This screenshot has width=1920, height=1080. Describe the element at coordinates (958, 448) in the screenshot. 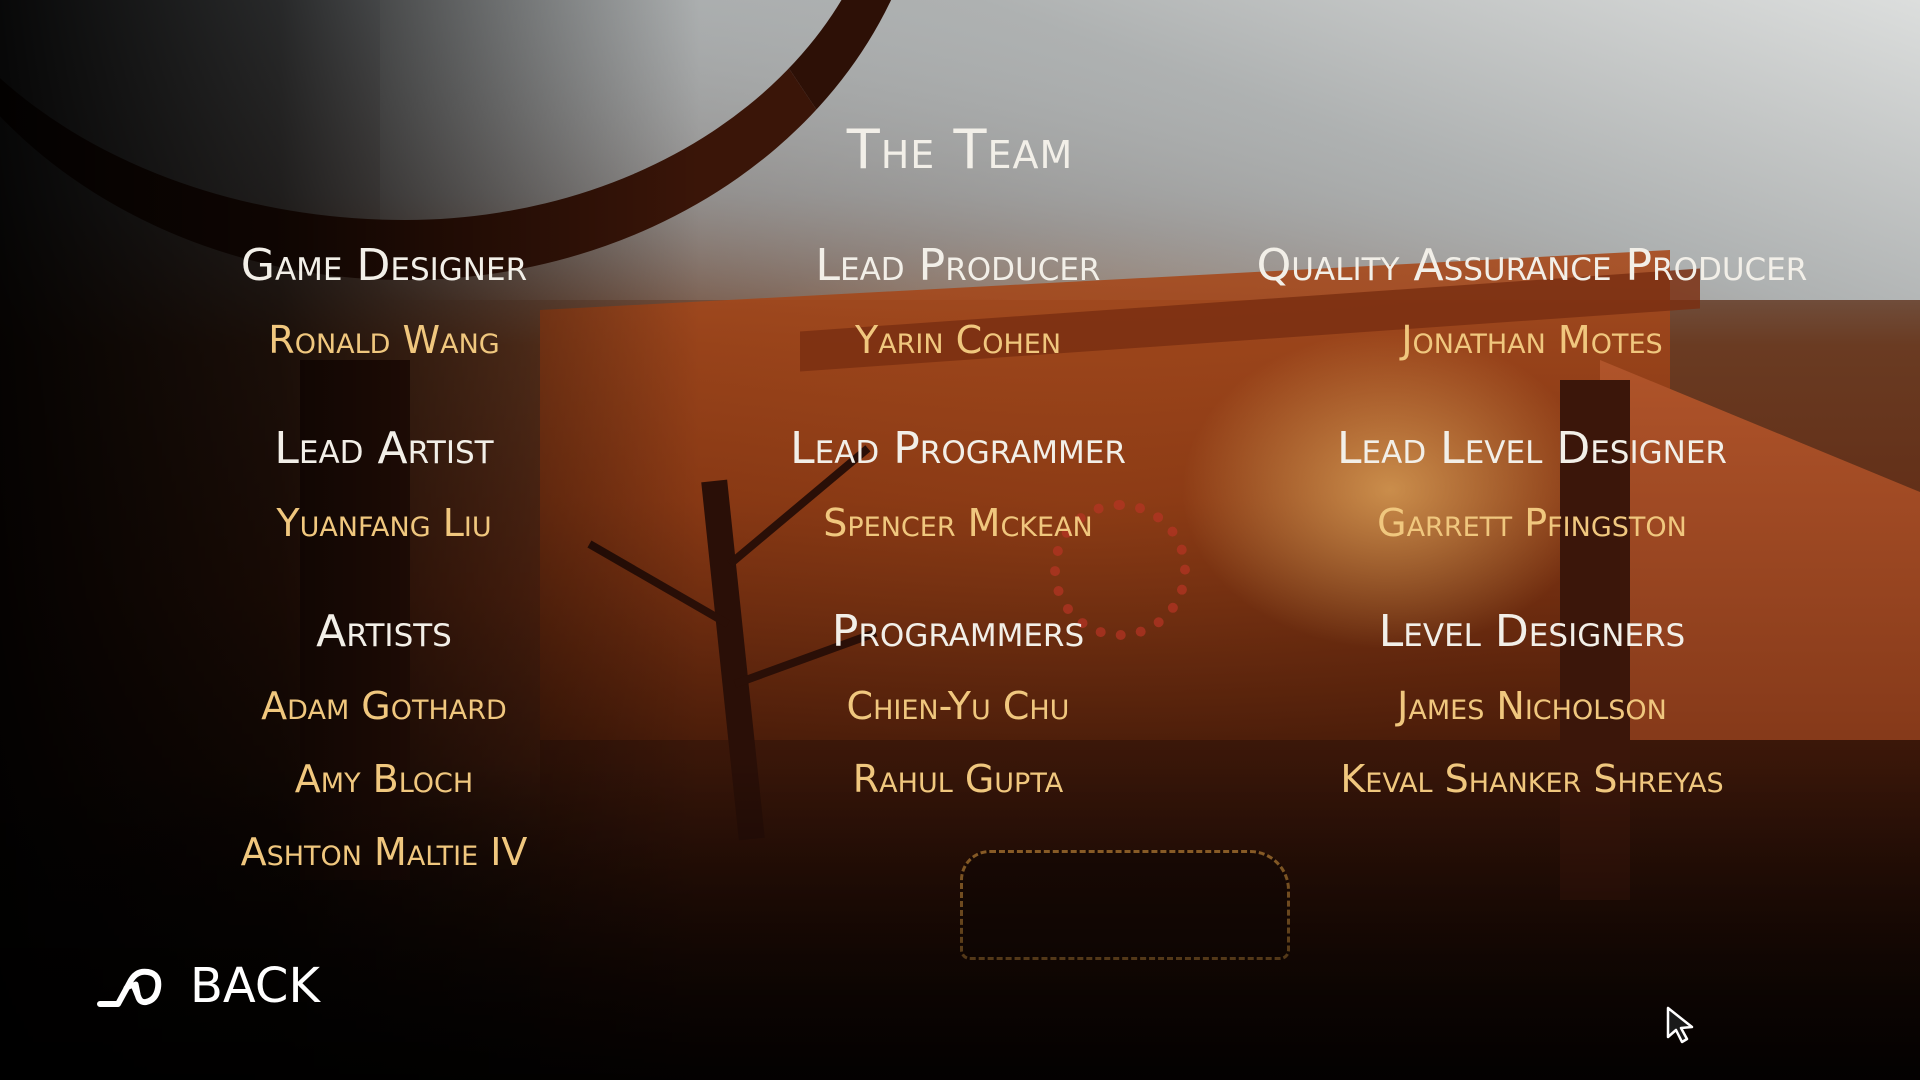

I see `role-heading: Lead Programmer` at that location.